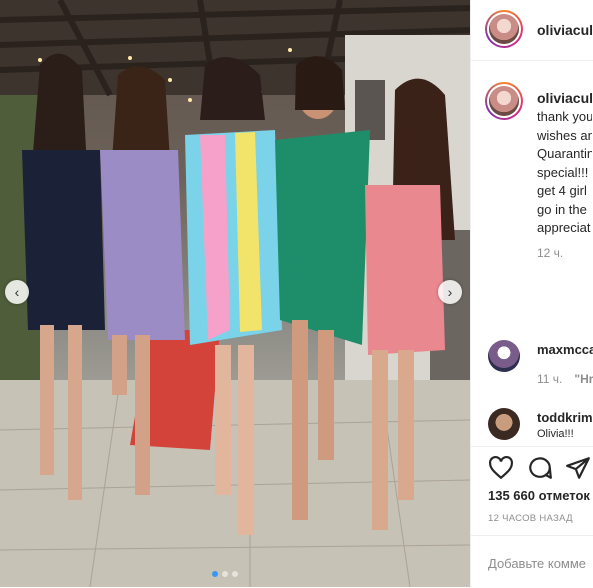 This screenshot has width=593, height=588. I want to click on chevron-right-icon: ›, so click(450, 292).